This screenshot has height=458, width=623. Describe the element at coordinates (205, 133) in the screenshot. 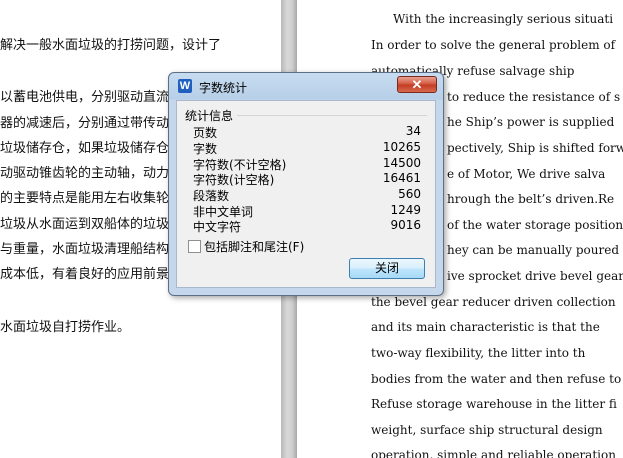

I see `stat-label: 页数` at that location.